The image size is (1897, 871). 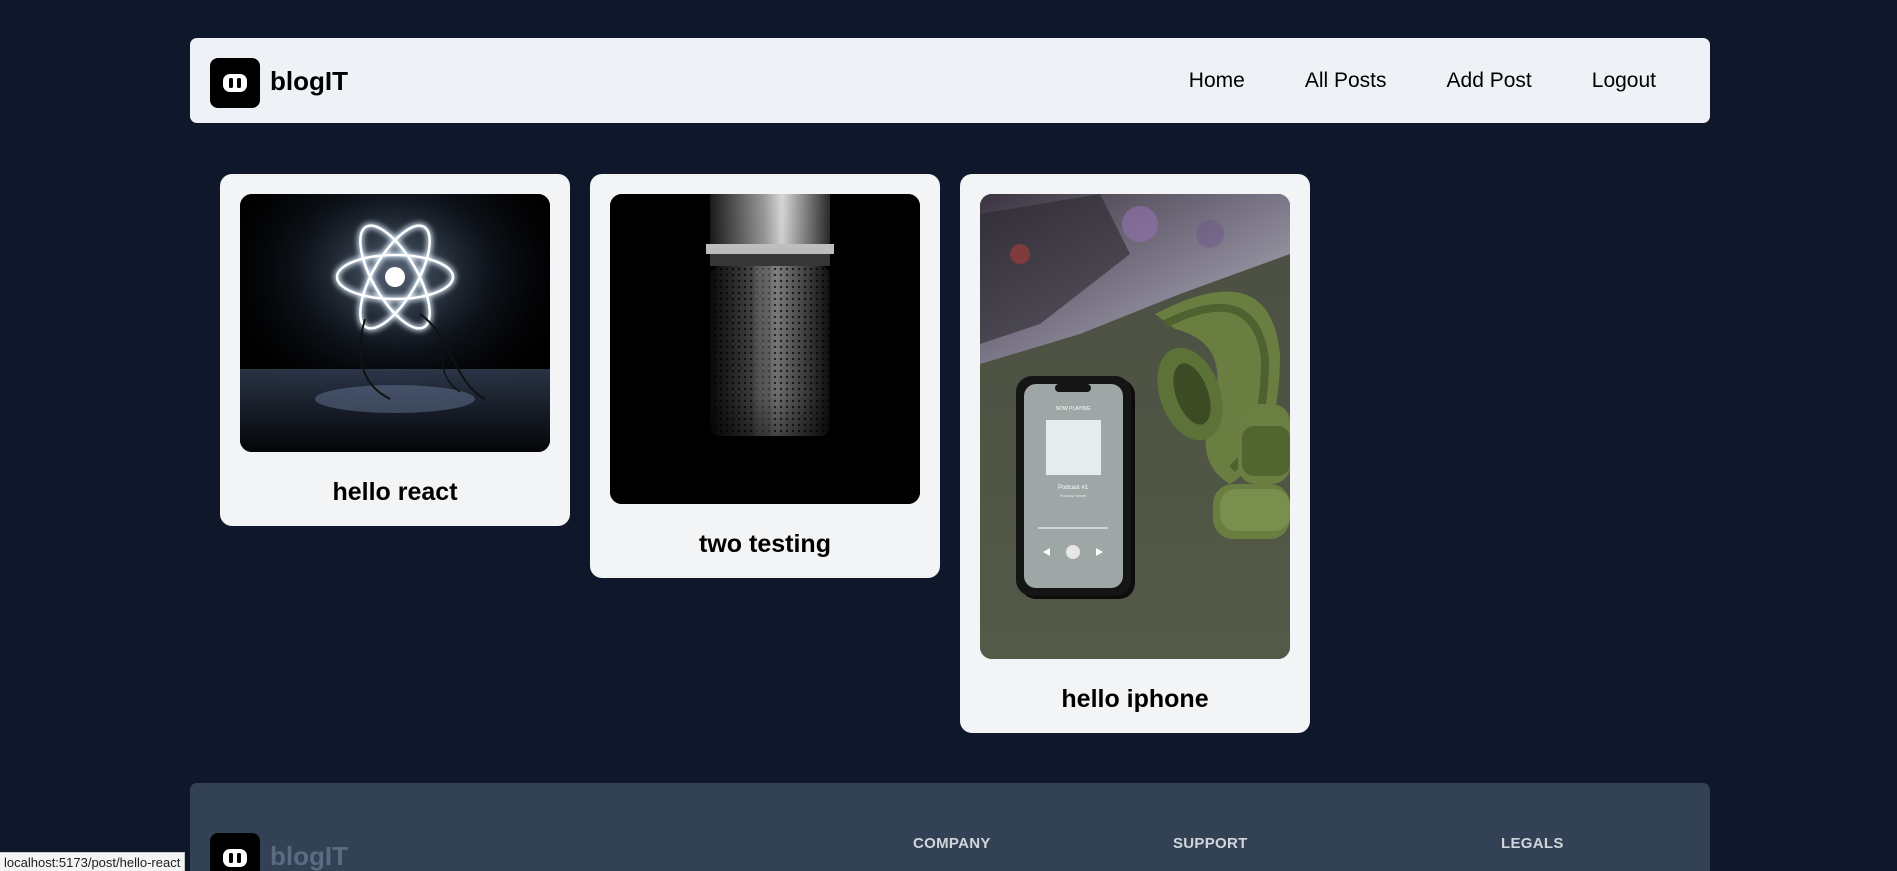 I want to click on post-image-iphone-headphones: NOW PLAYING Podcast #1 Podcast Name, so click(x=1135, y=426).